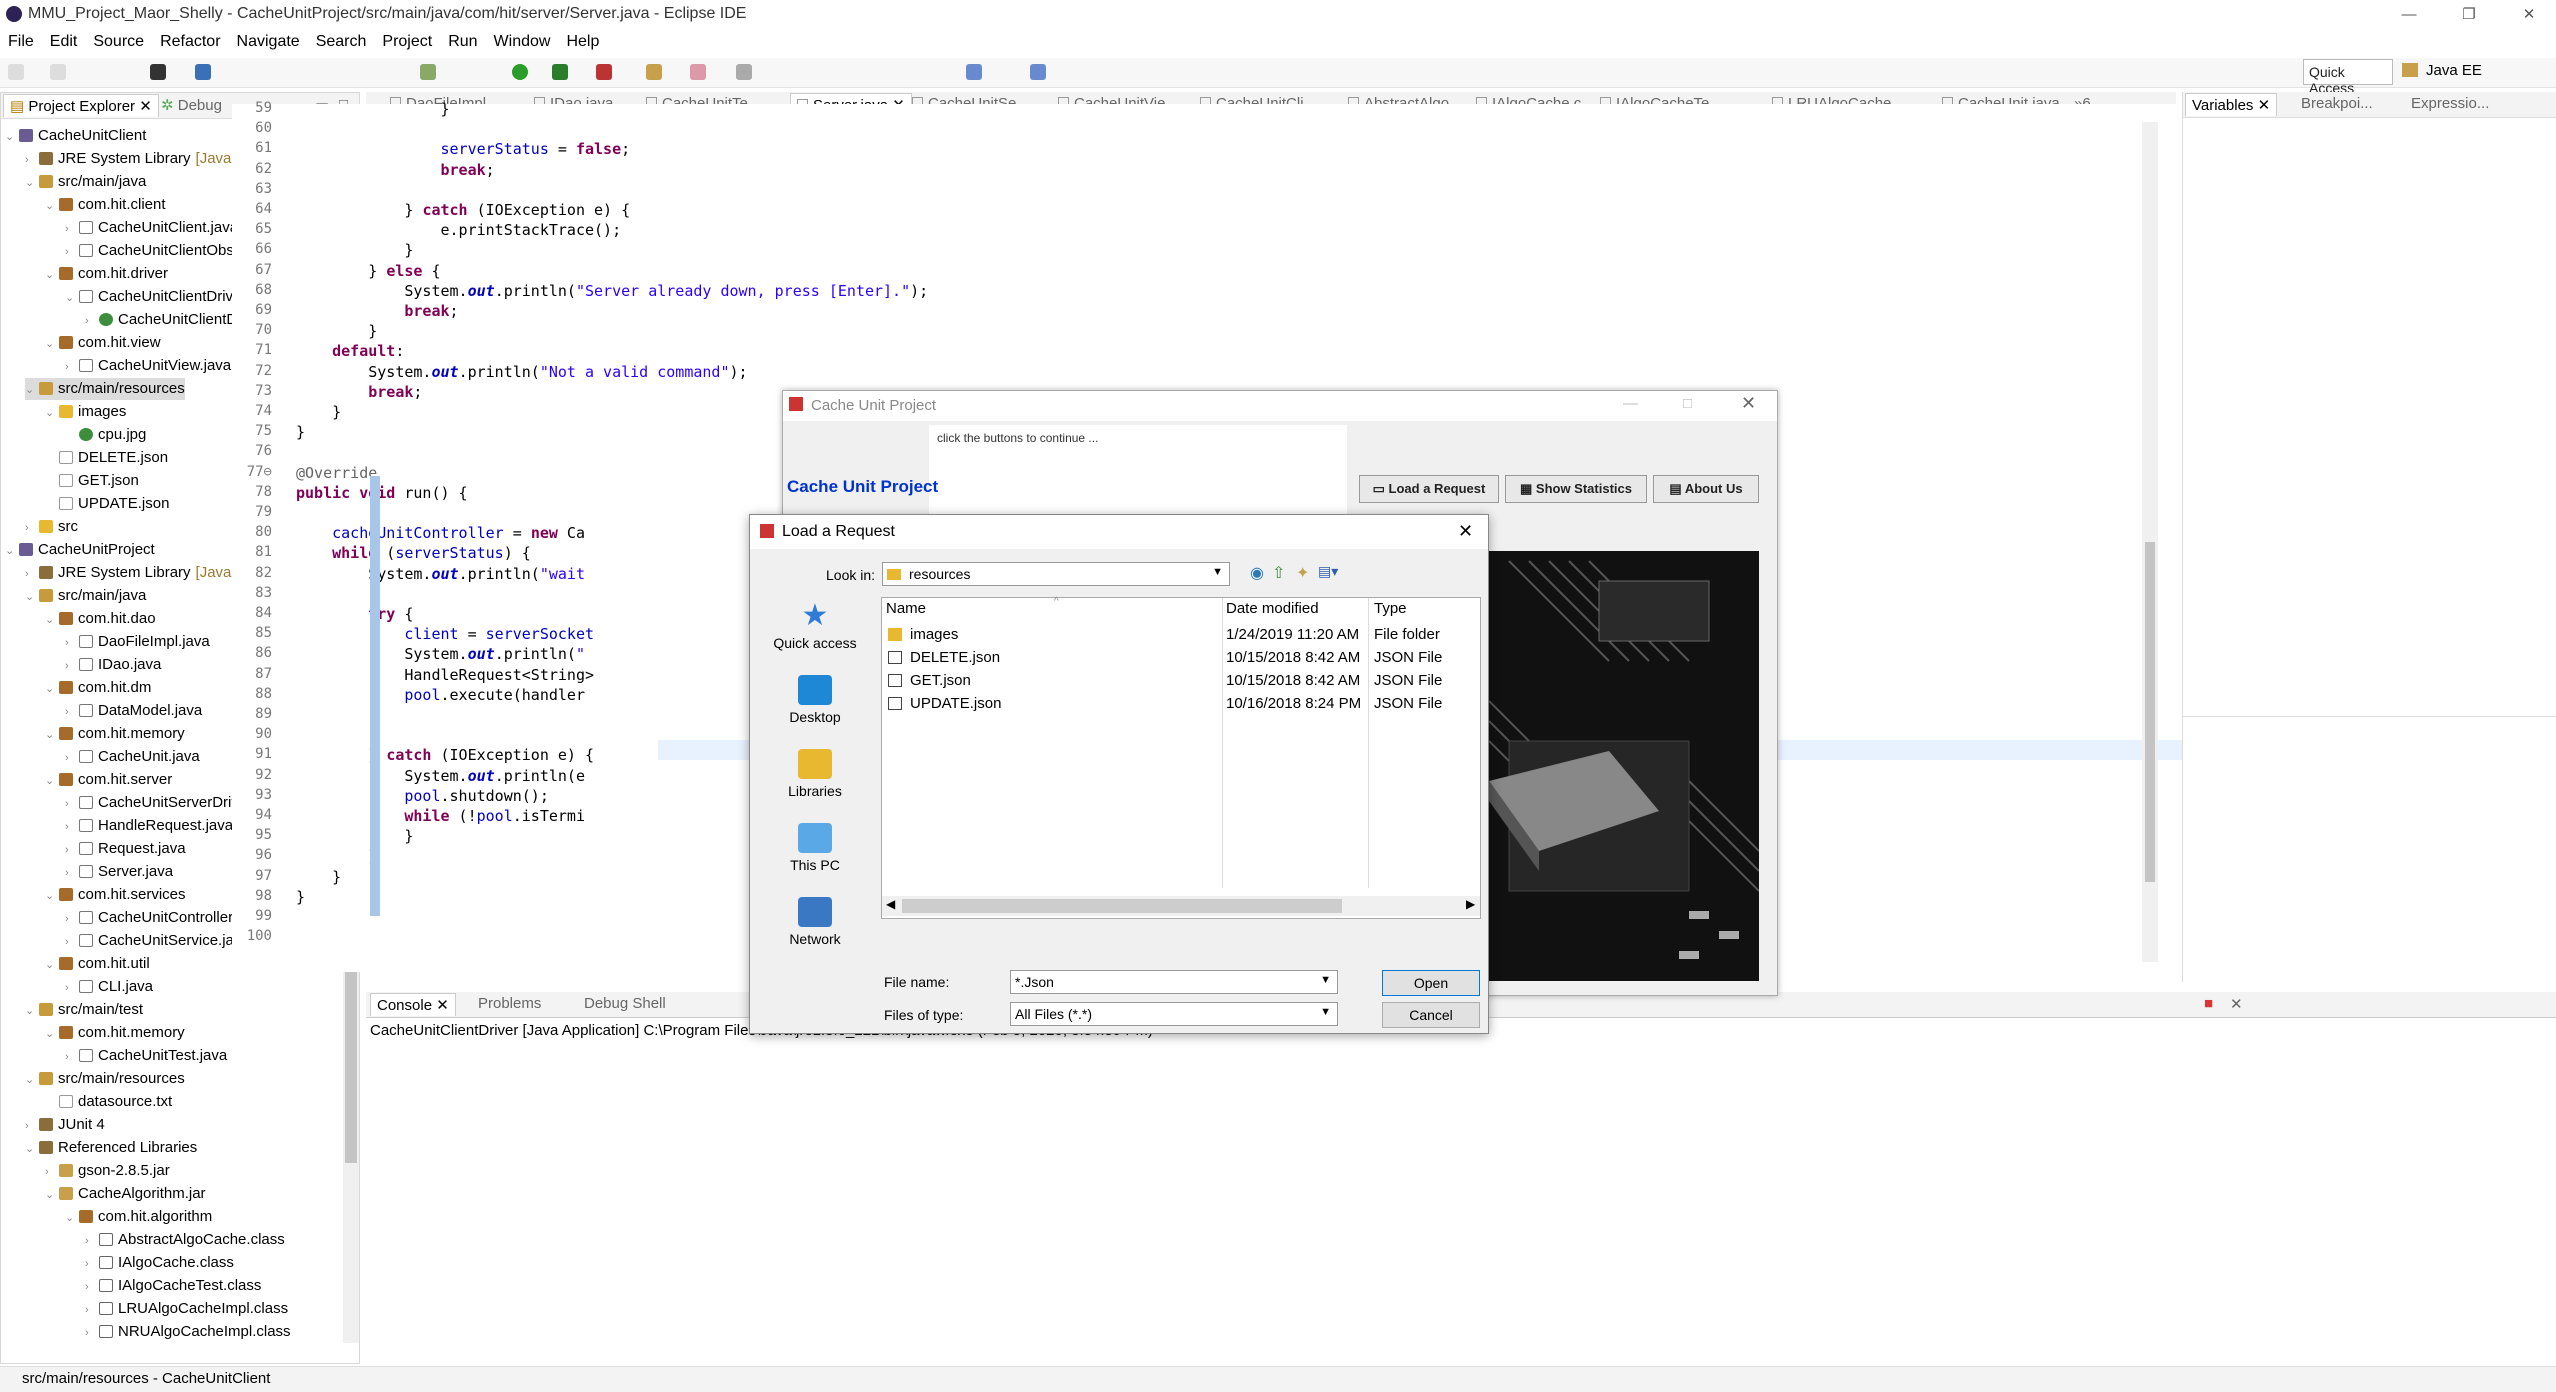  I want to click on code-line: e.printStackTrace();, so click(458, 230).